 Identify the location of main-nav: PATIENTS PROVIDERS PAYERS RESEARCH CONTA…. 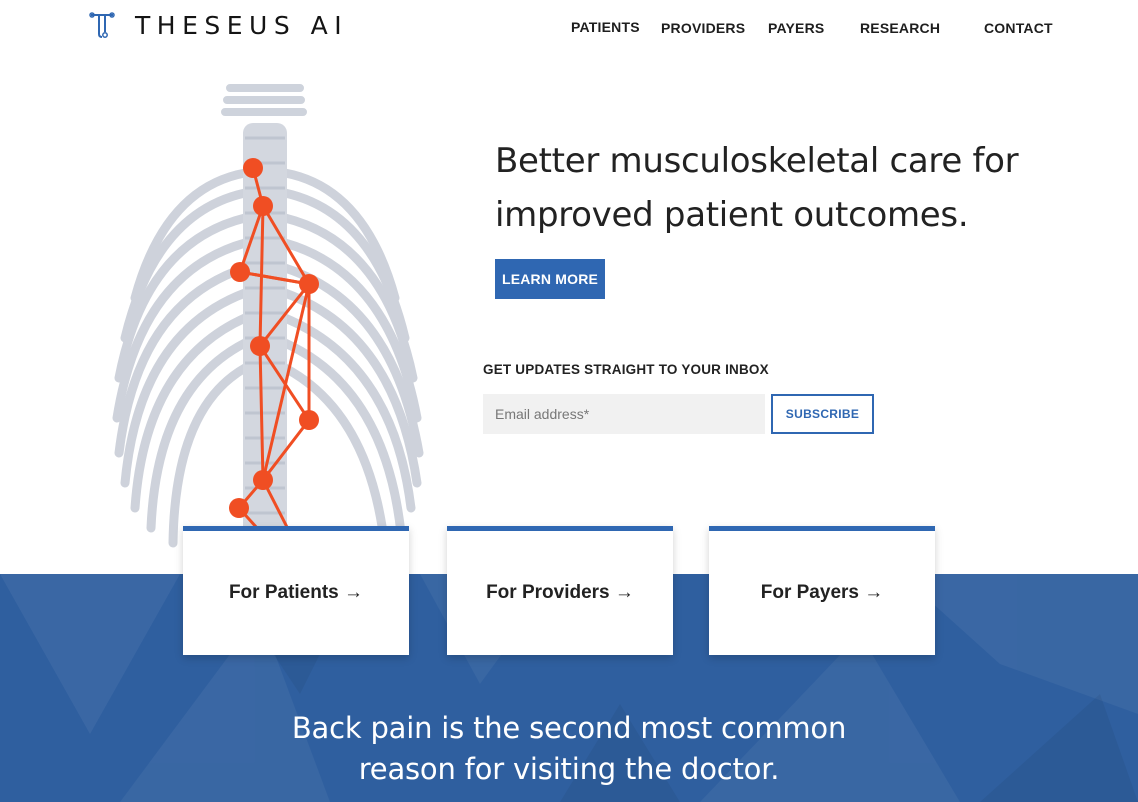
(569, 29).